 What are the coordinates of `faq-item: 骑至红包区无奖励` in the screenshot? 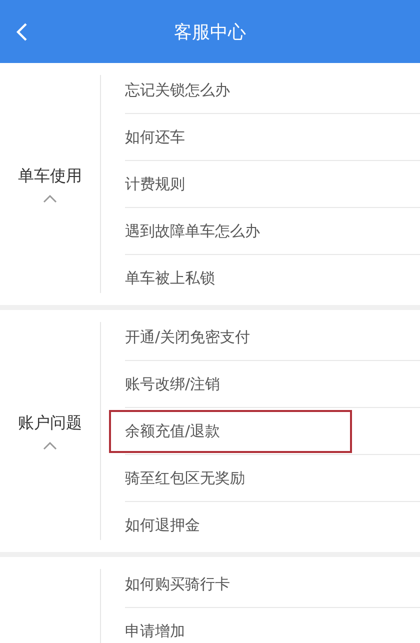 It's located at (185, 478).